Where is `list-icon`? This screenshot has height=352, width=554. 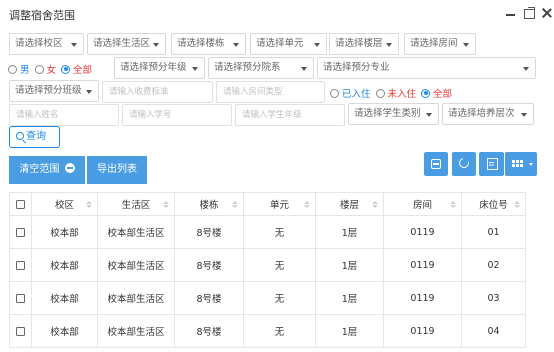 list-icon is located at coordinates (491, 164).